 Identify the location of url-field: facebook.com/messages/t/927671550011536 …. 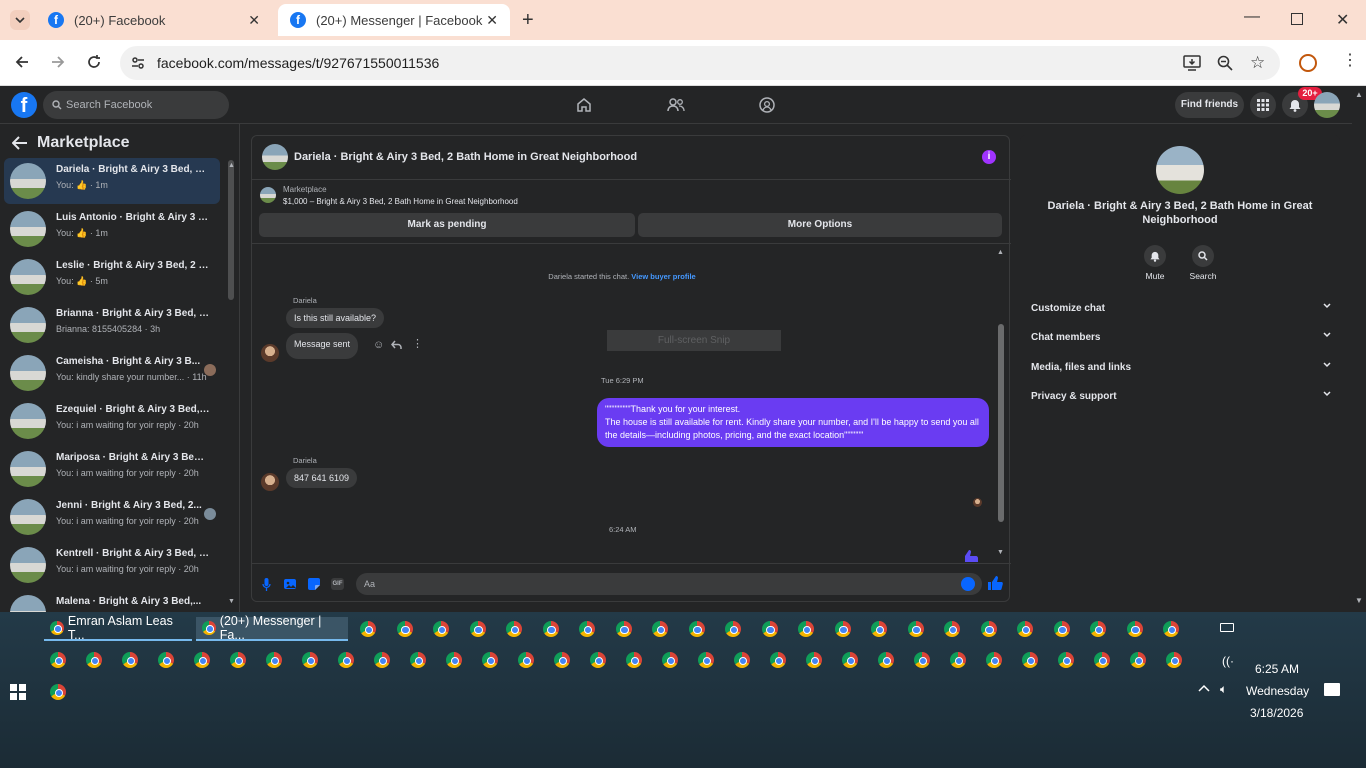
(700, 63).